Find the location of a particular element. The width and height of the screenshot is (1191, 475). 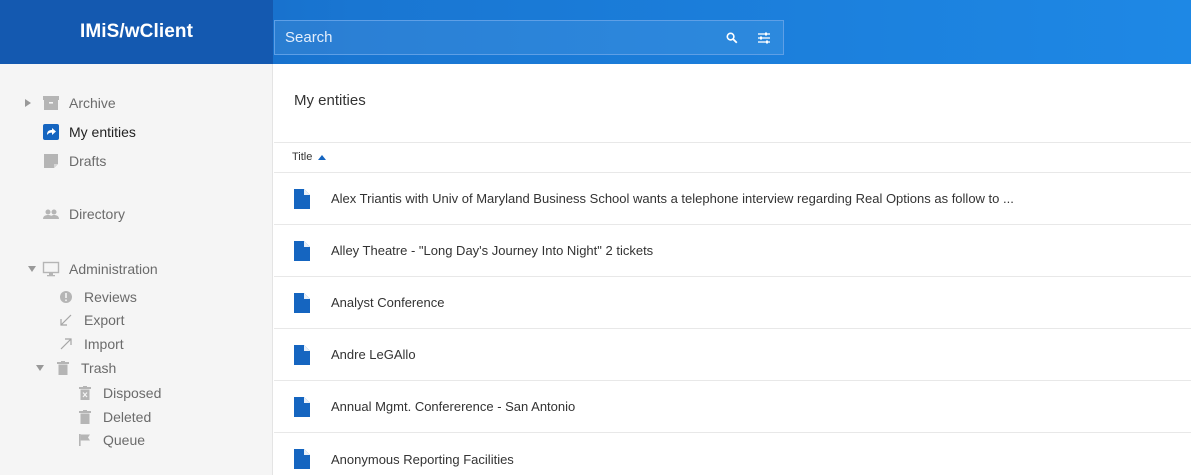

arrow-down-left-icon is located at coordinates (66, 320).